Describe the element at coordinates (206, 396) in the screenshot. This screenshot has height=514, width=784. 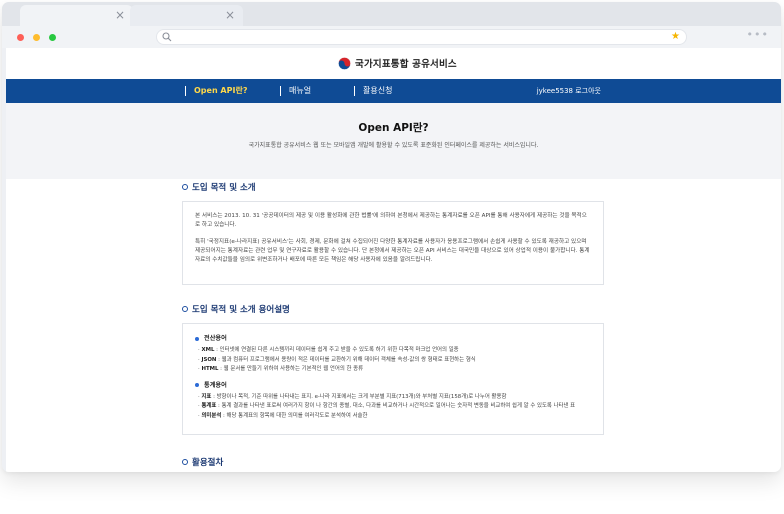
I see `term-name: 지표` at that location.